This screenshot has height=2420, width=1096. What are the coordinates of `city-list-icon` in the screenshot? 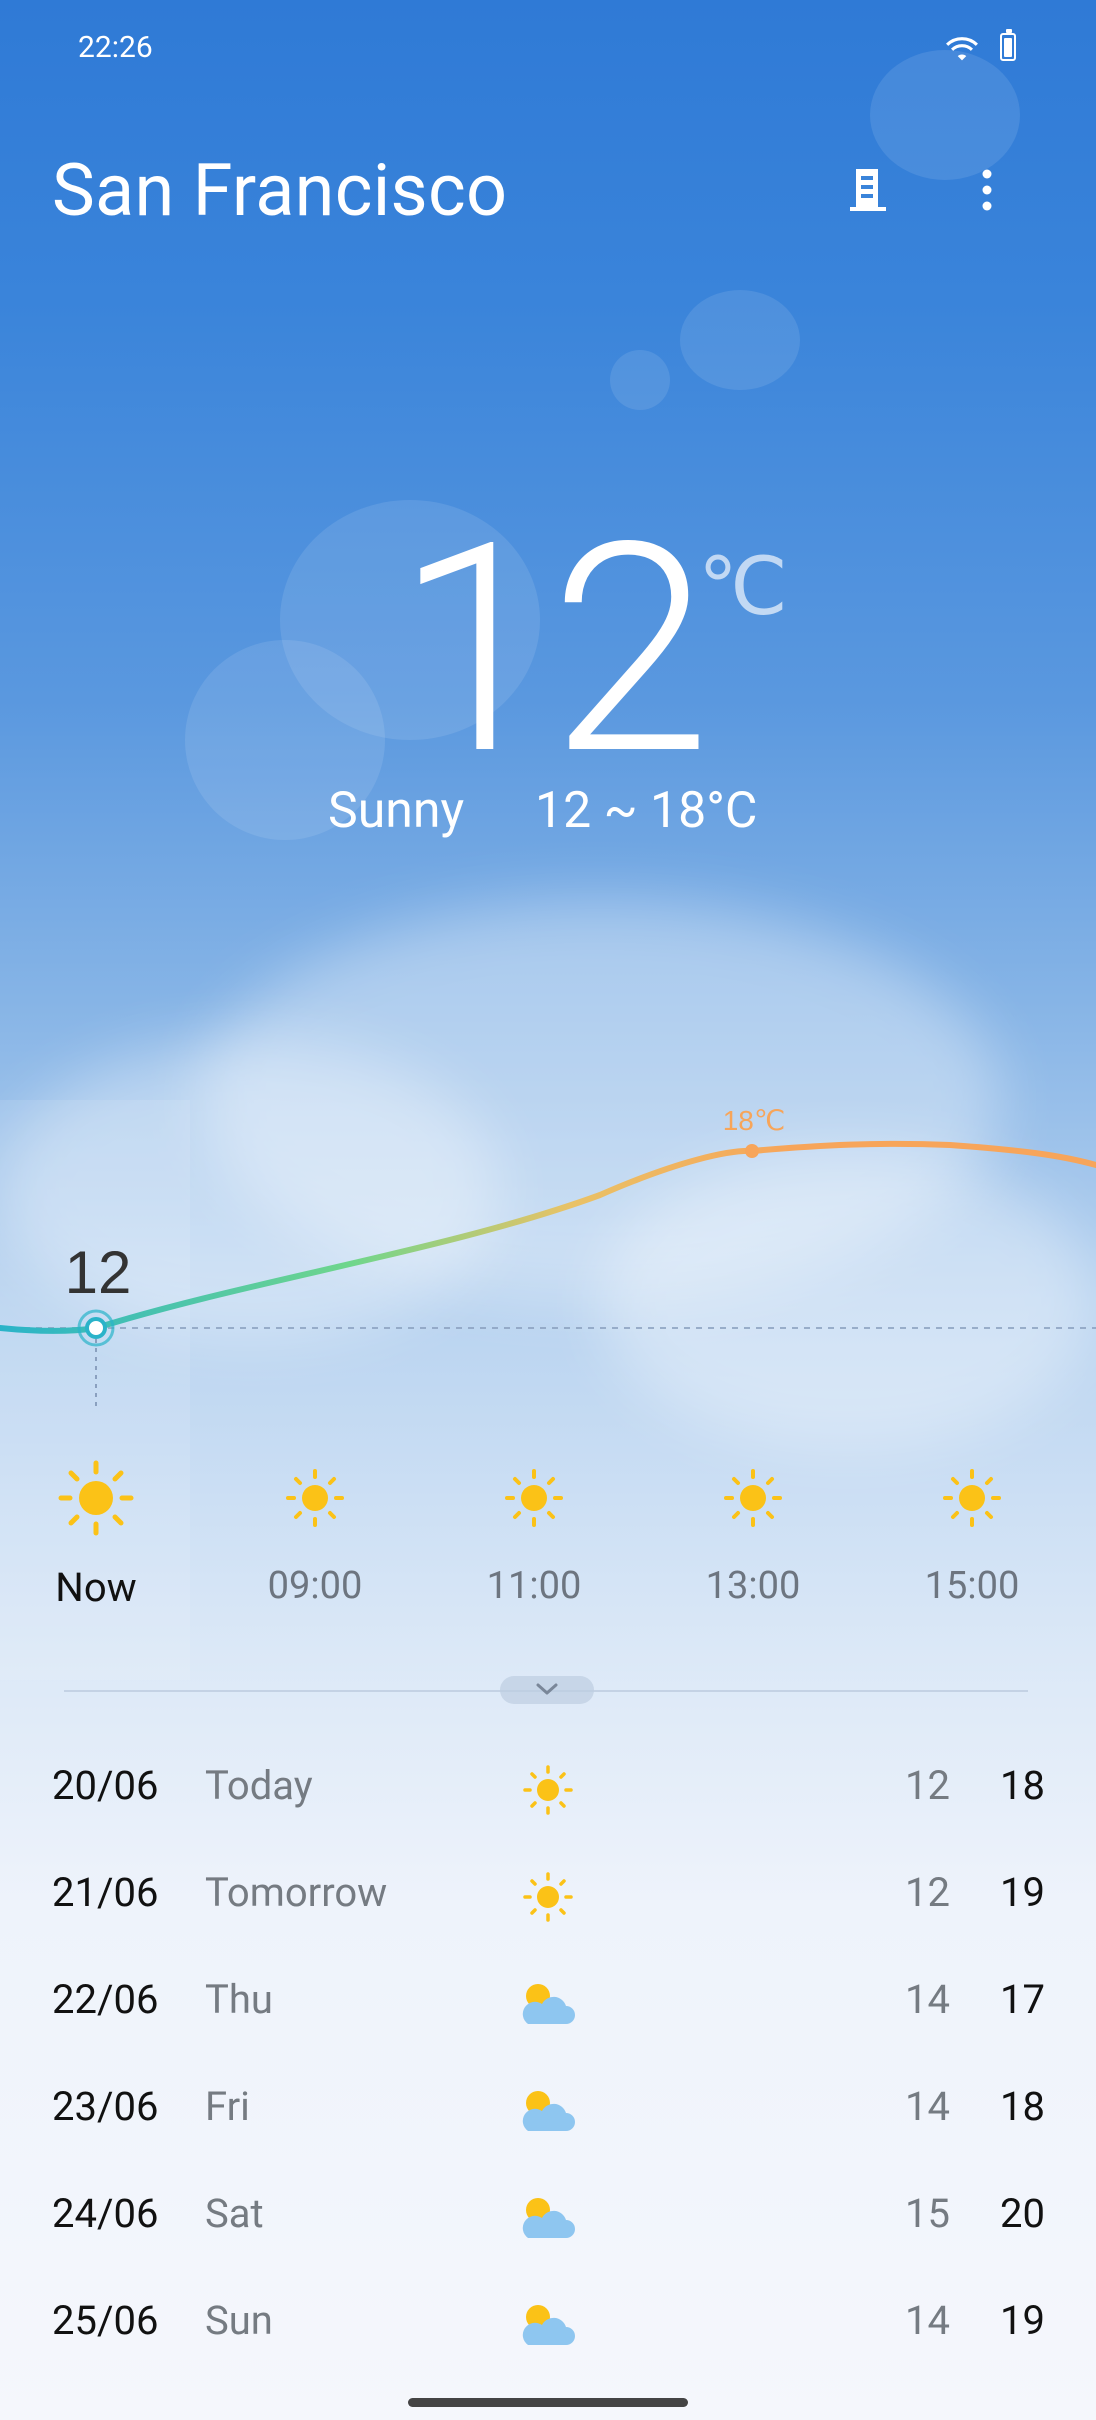 It's located at (868, 190).